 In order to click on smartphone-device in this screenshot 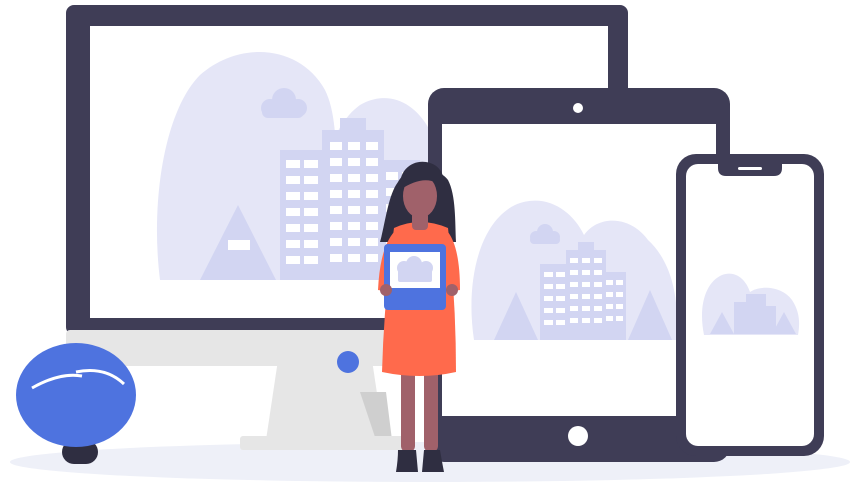, I will do `click(750, 305)`.